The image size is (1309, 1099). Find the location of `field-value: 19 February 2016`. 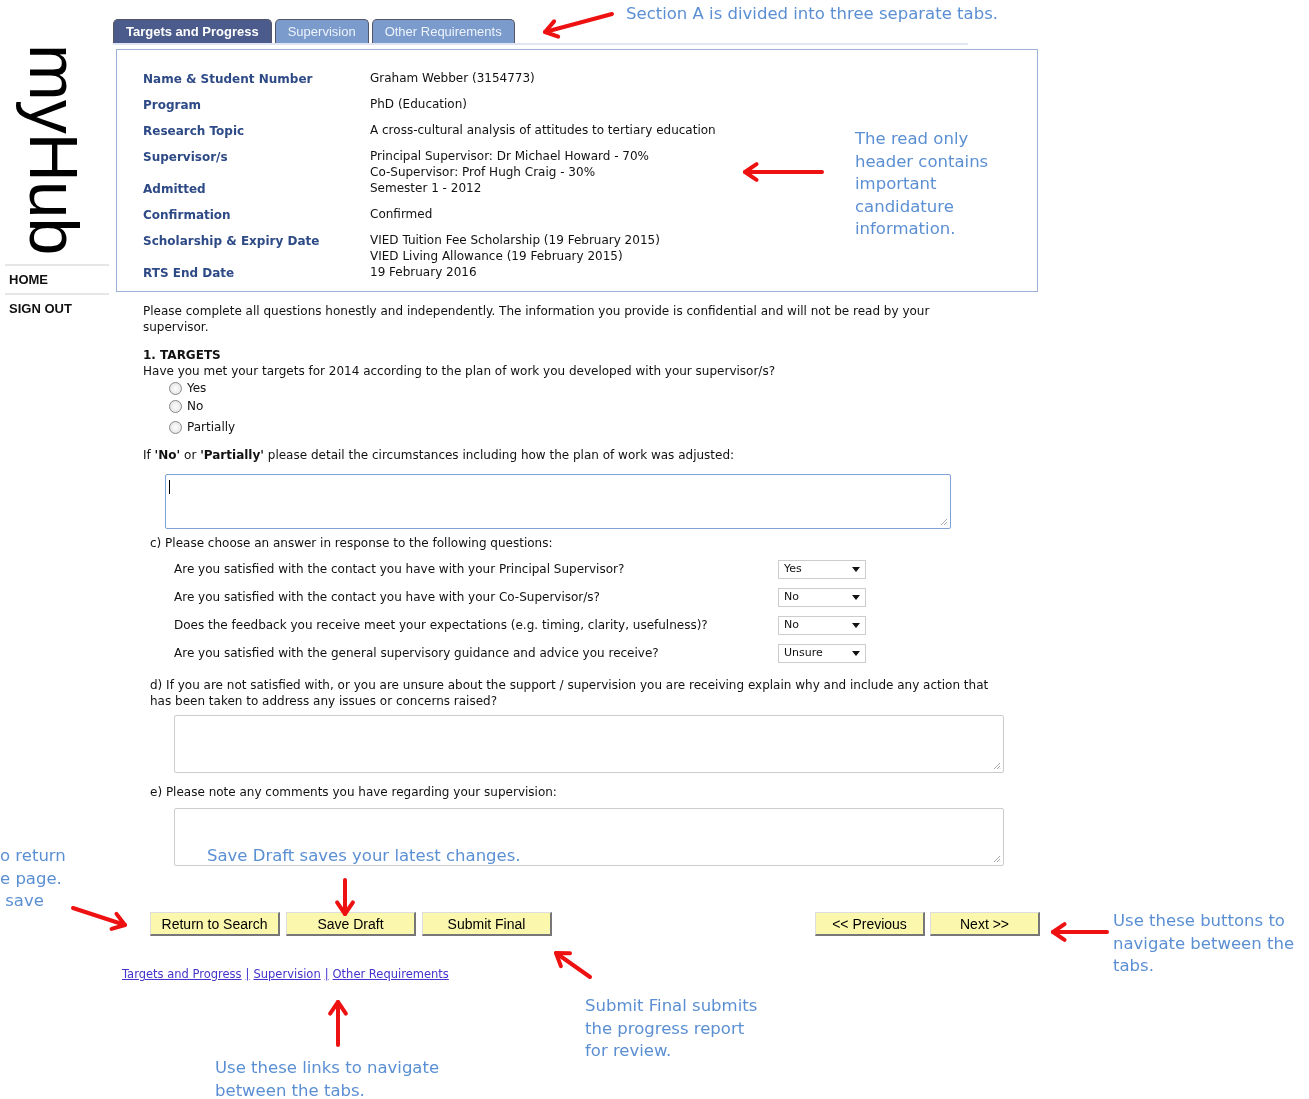

field-value: 19 February 2016 is located at coordinates (423, 273).